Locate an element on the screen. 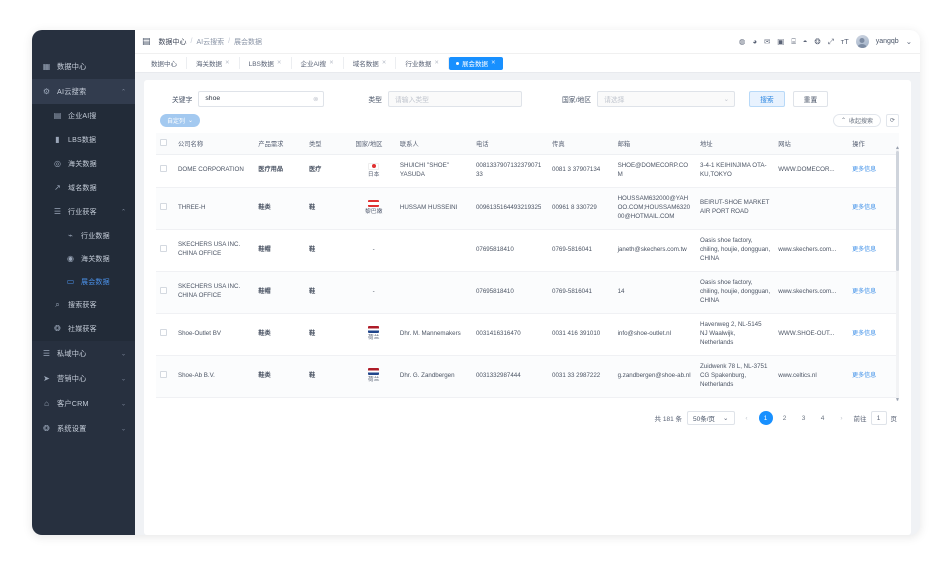 This screenshot has height=561, width=951. sidebar-item-industry-customs-data: ◉ 海关数据 is located at coordinates (83, 258).